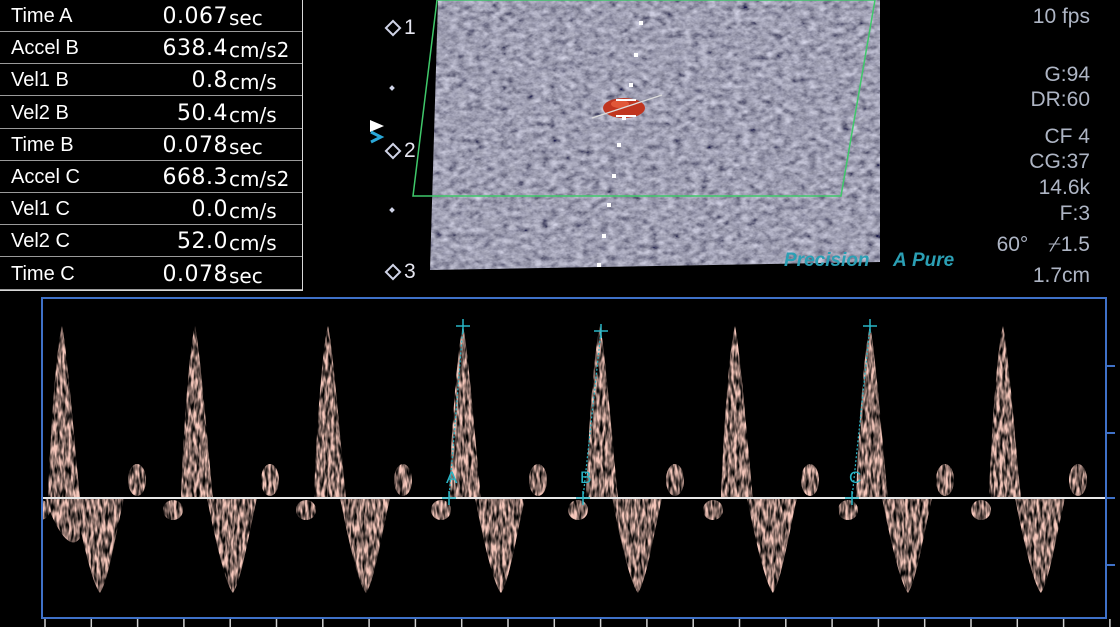 This screenshot has width=1120, height=627. I want to click on caliper-label: C, so click(855, 477).